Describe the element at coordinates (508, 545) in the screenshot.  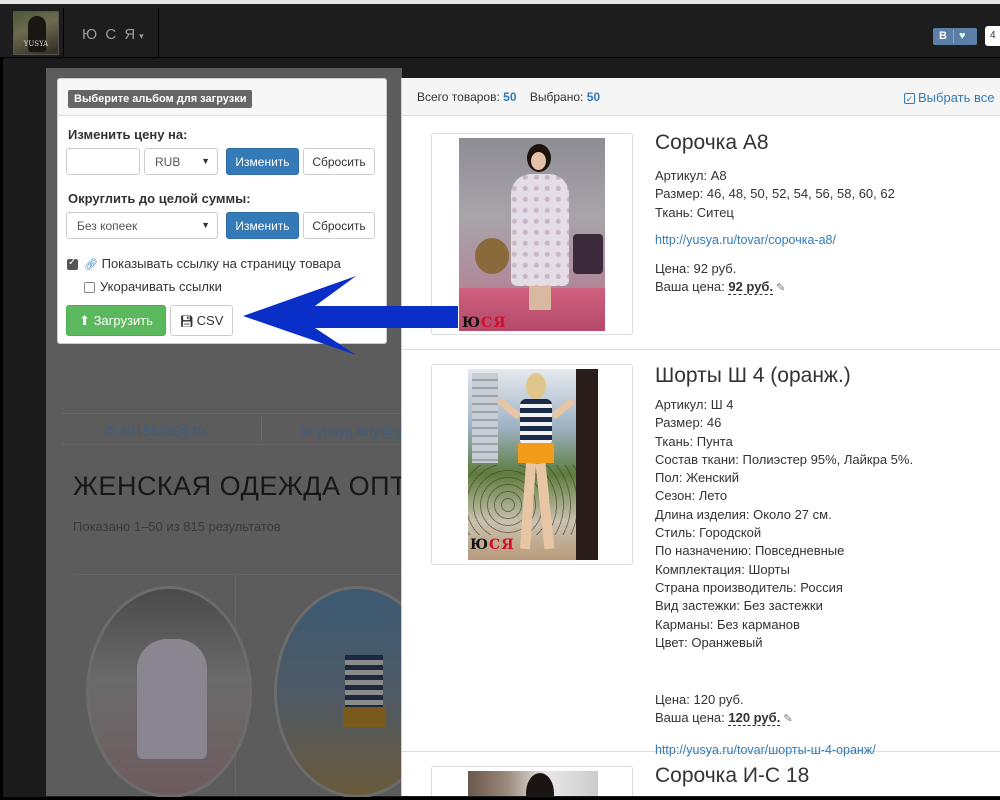
I see `logo-letter: Я` at that location.